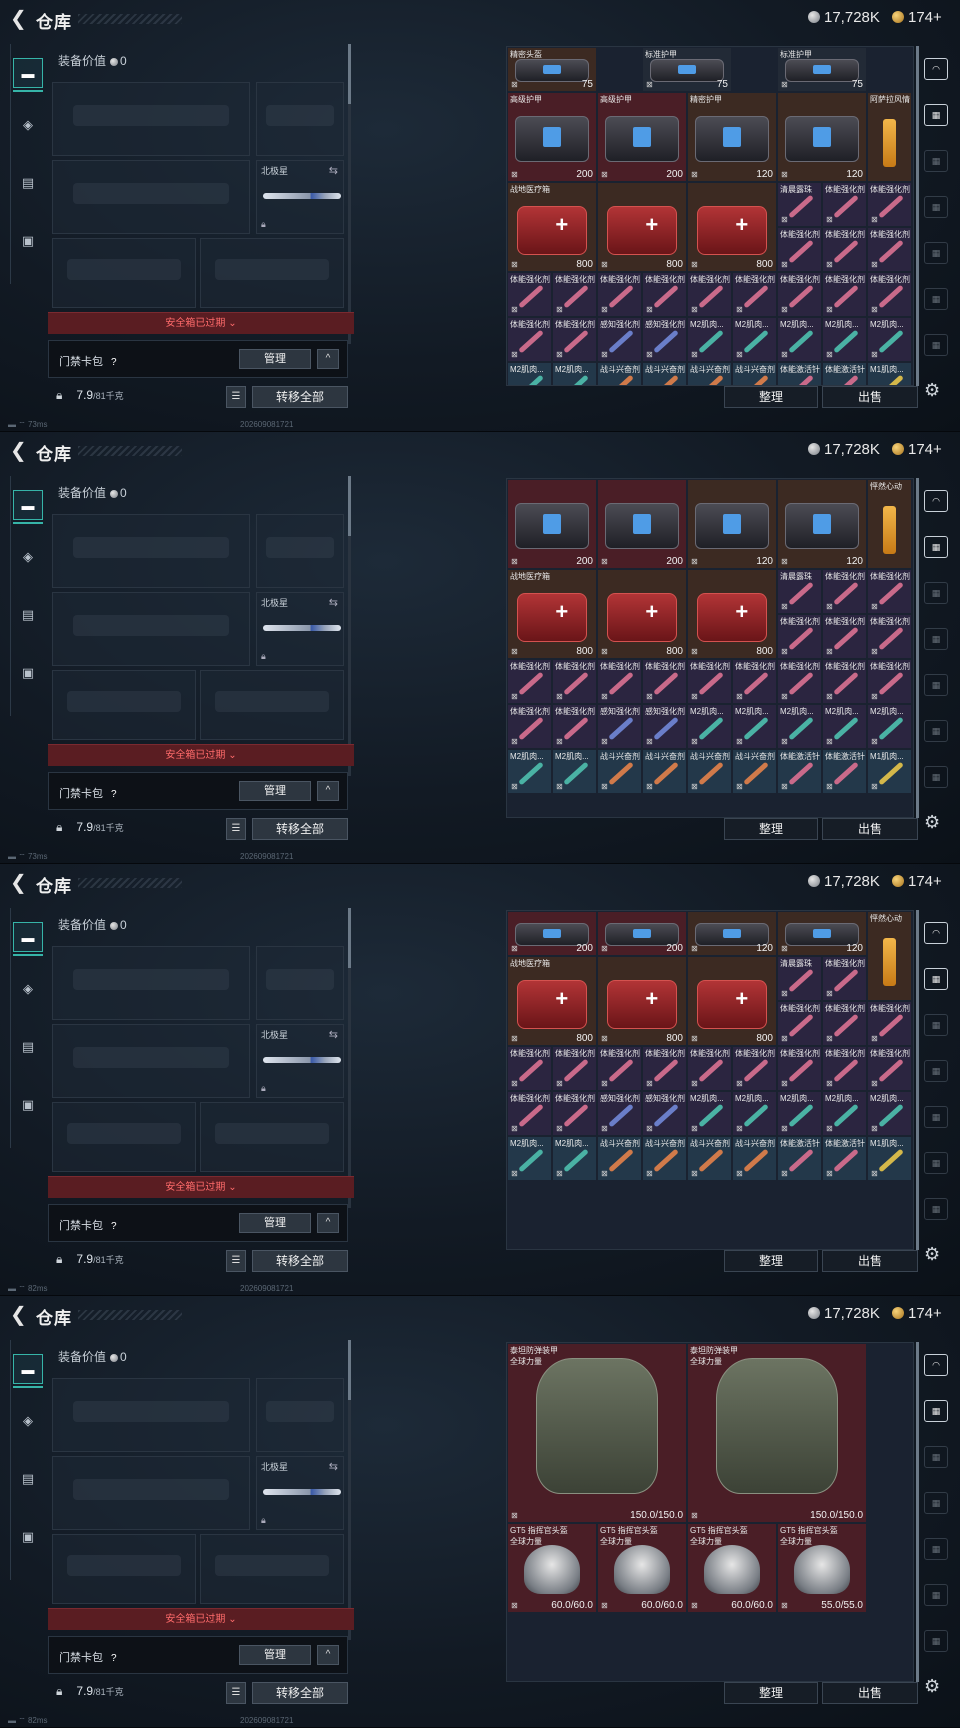 The image size is (960, 1728). I want to click on help-icon: ?, so click(114, 1226).